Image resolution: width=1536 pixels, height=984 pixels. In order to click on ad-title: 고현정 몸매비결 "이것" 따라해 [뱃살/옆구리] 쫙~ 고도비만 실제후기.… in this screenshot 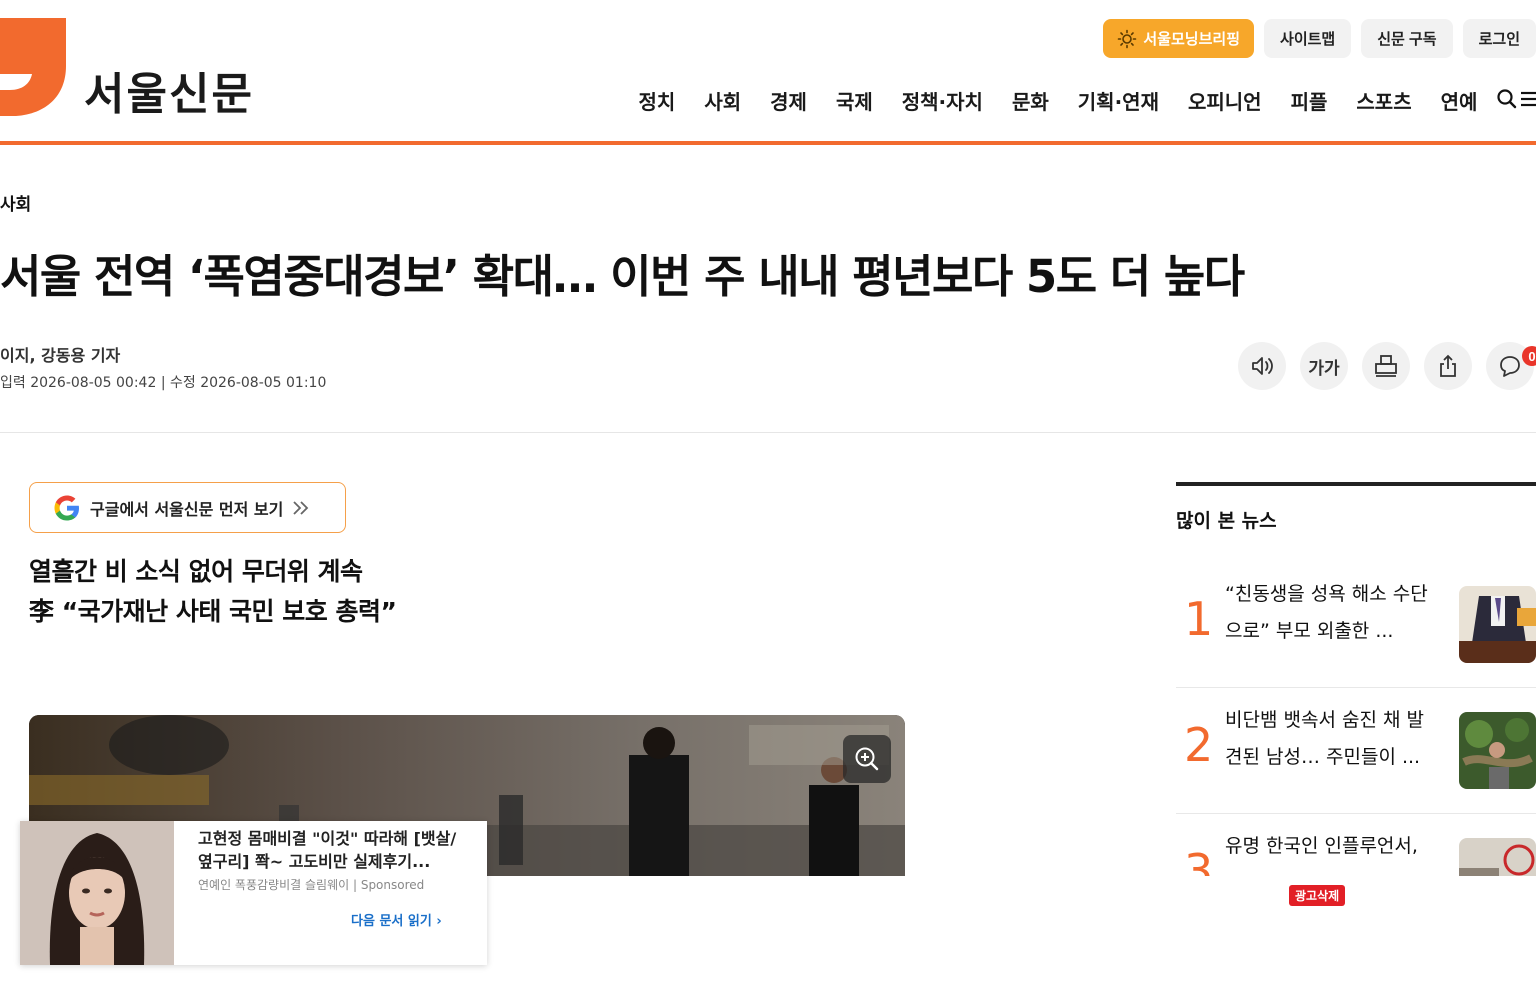, I will do `click(333, 850)`.